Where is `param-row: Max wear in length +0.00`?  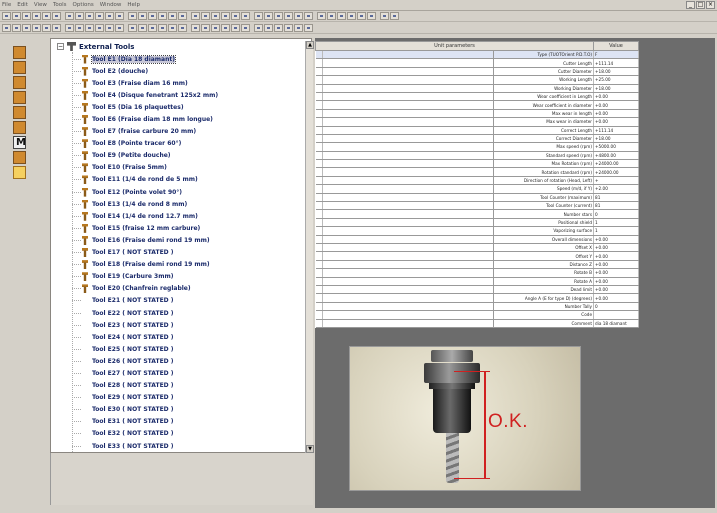
param-row: Max wear in length +0.00 is located at coordinates (477, 114).